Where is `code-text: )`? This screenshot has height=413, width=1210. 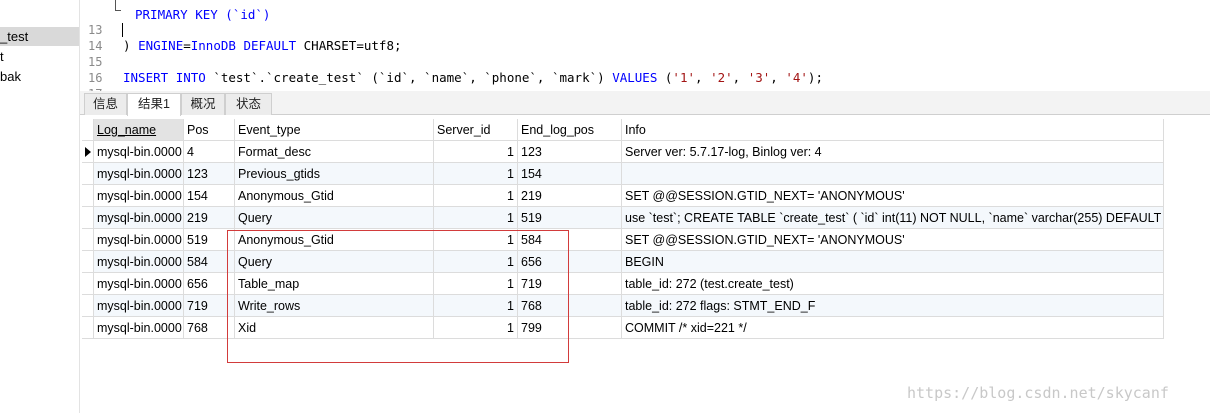 code-text: ) is located at coordinates (131, 45).